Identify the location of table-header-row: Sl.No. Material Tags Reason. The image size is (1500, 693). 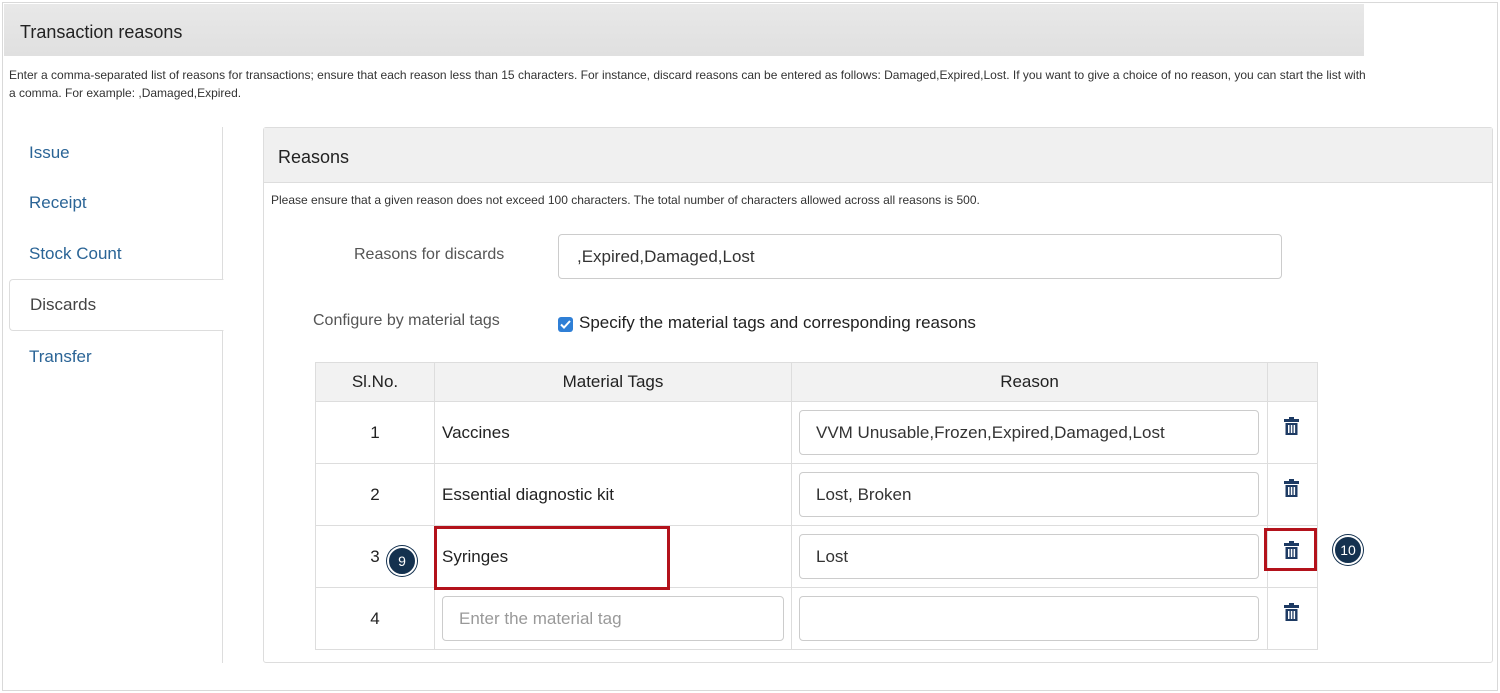
(816, 382).